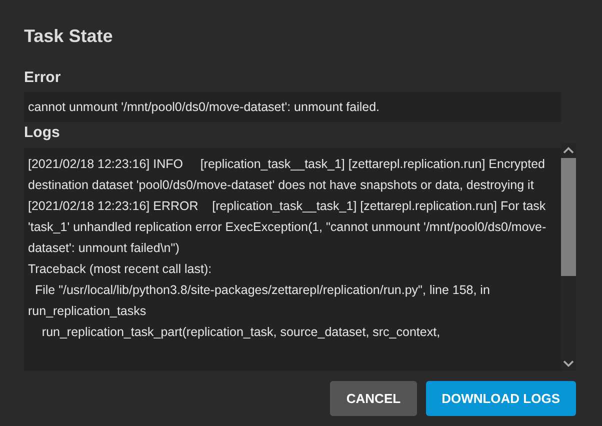  What do you see at coordinates (373, 398) in the screenshot?
I see `cancel-button: CANCEL` at bounding box center [373, 398].